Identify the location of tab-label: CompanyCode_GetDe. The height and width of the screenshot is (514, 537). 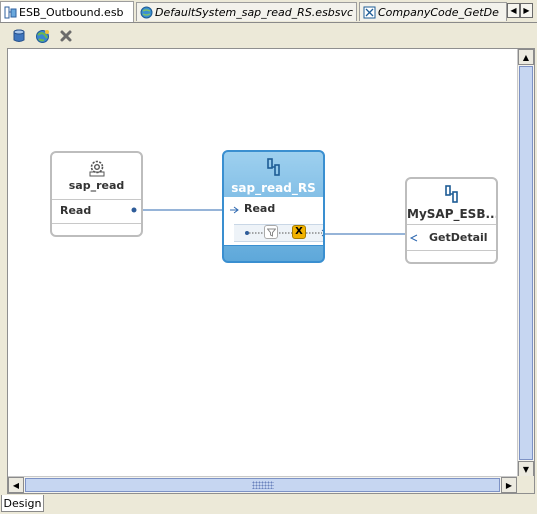
(438, 12).